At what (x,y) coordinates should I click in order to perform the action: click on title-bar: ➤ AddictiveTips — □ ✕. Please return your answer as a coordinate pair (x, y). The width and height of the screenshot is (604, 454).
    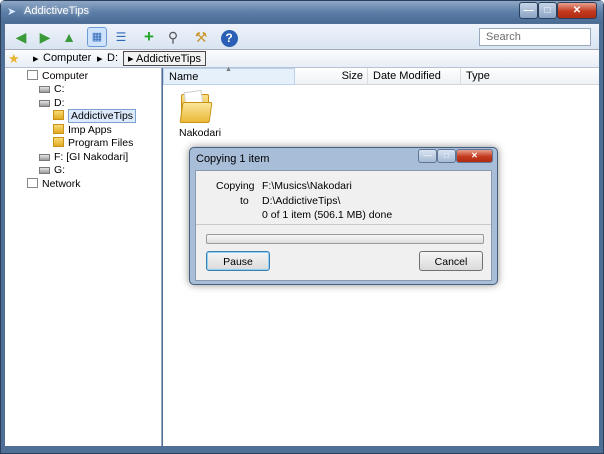
    Looking at the image, I should click on (302, 12).